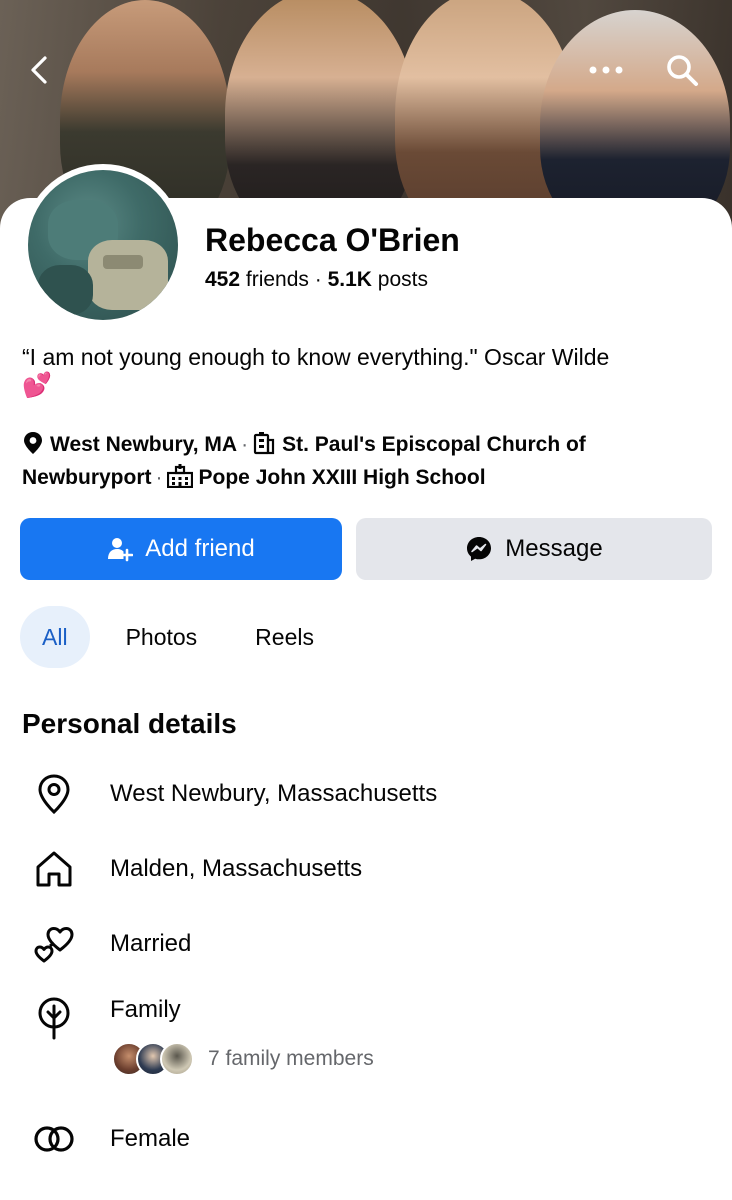 The width and height of the screenshot is (732, 1200). I want to click on more-dots-icon, so click(606, 70).